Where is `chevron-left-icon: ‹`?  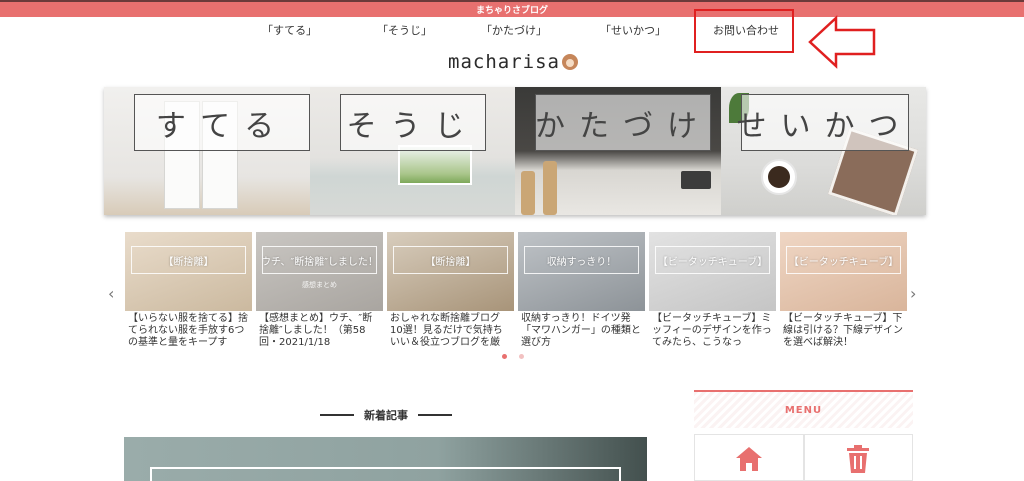
chevron-left-icon: ‹ is located at coordinates (111, 293).